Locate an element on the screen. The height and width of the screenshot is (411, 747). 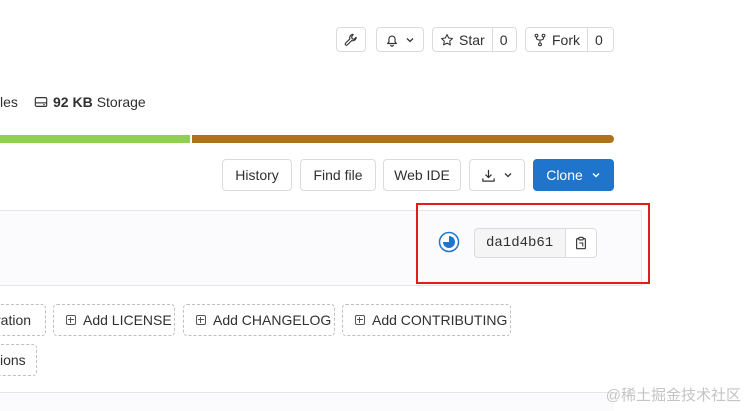
web-ide-button: Web IDE is located at coordinates (422, 175).